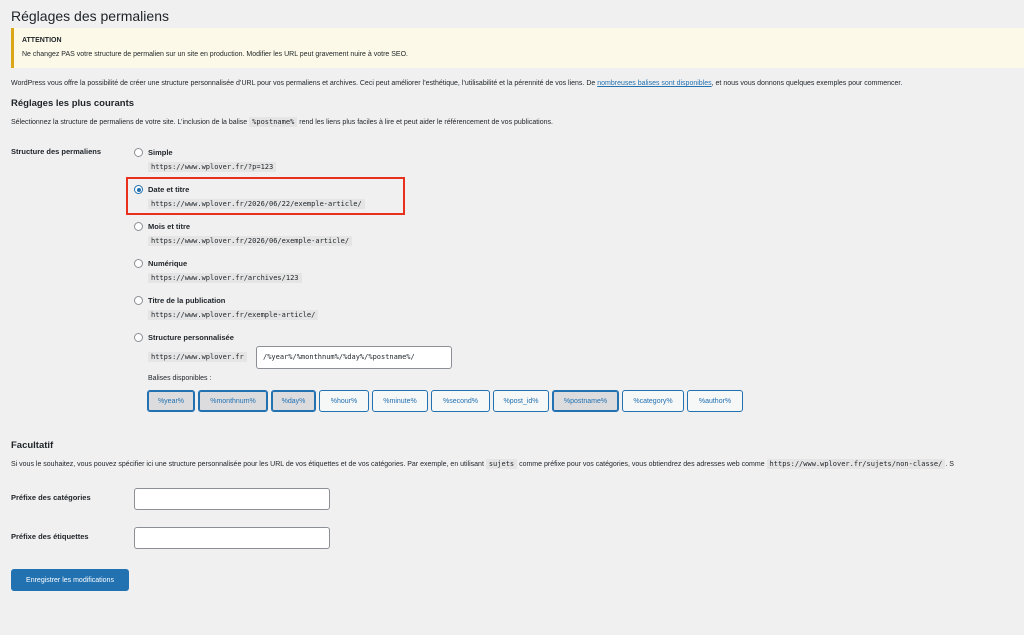 Image resolution: width=1024 pixels, height=635 pixels. I want to click on sujets-code: sujets, so click(501, 464).